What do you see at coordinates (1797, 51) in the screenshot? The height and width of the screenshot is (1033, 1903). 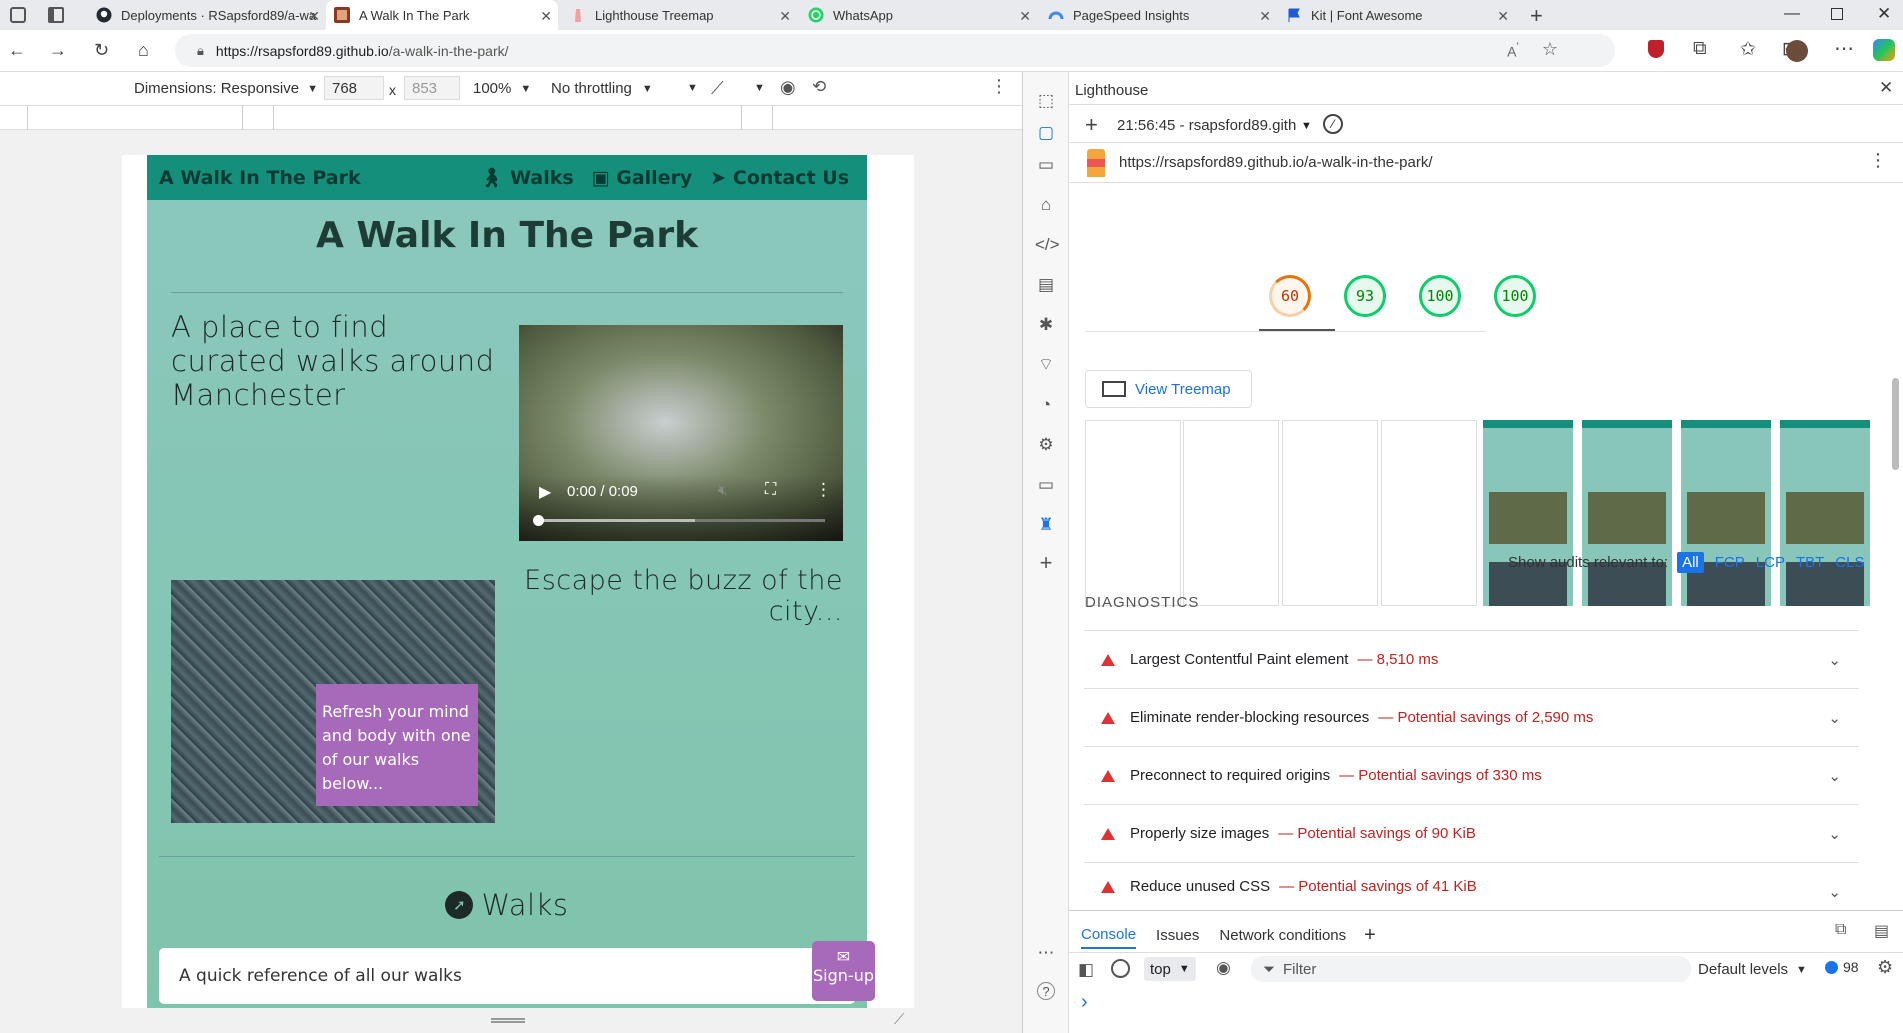 I see `avatar` at bounding box center [1797, 51].